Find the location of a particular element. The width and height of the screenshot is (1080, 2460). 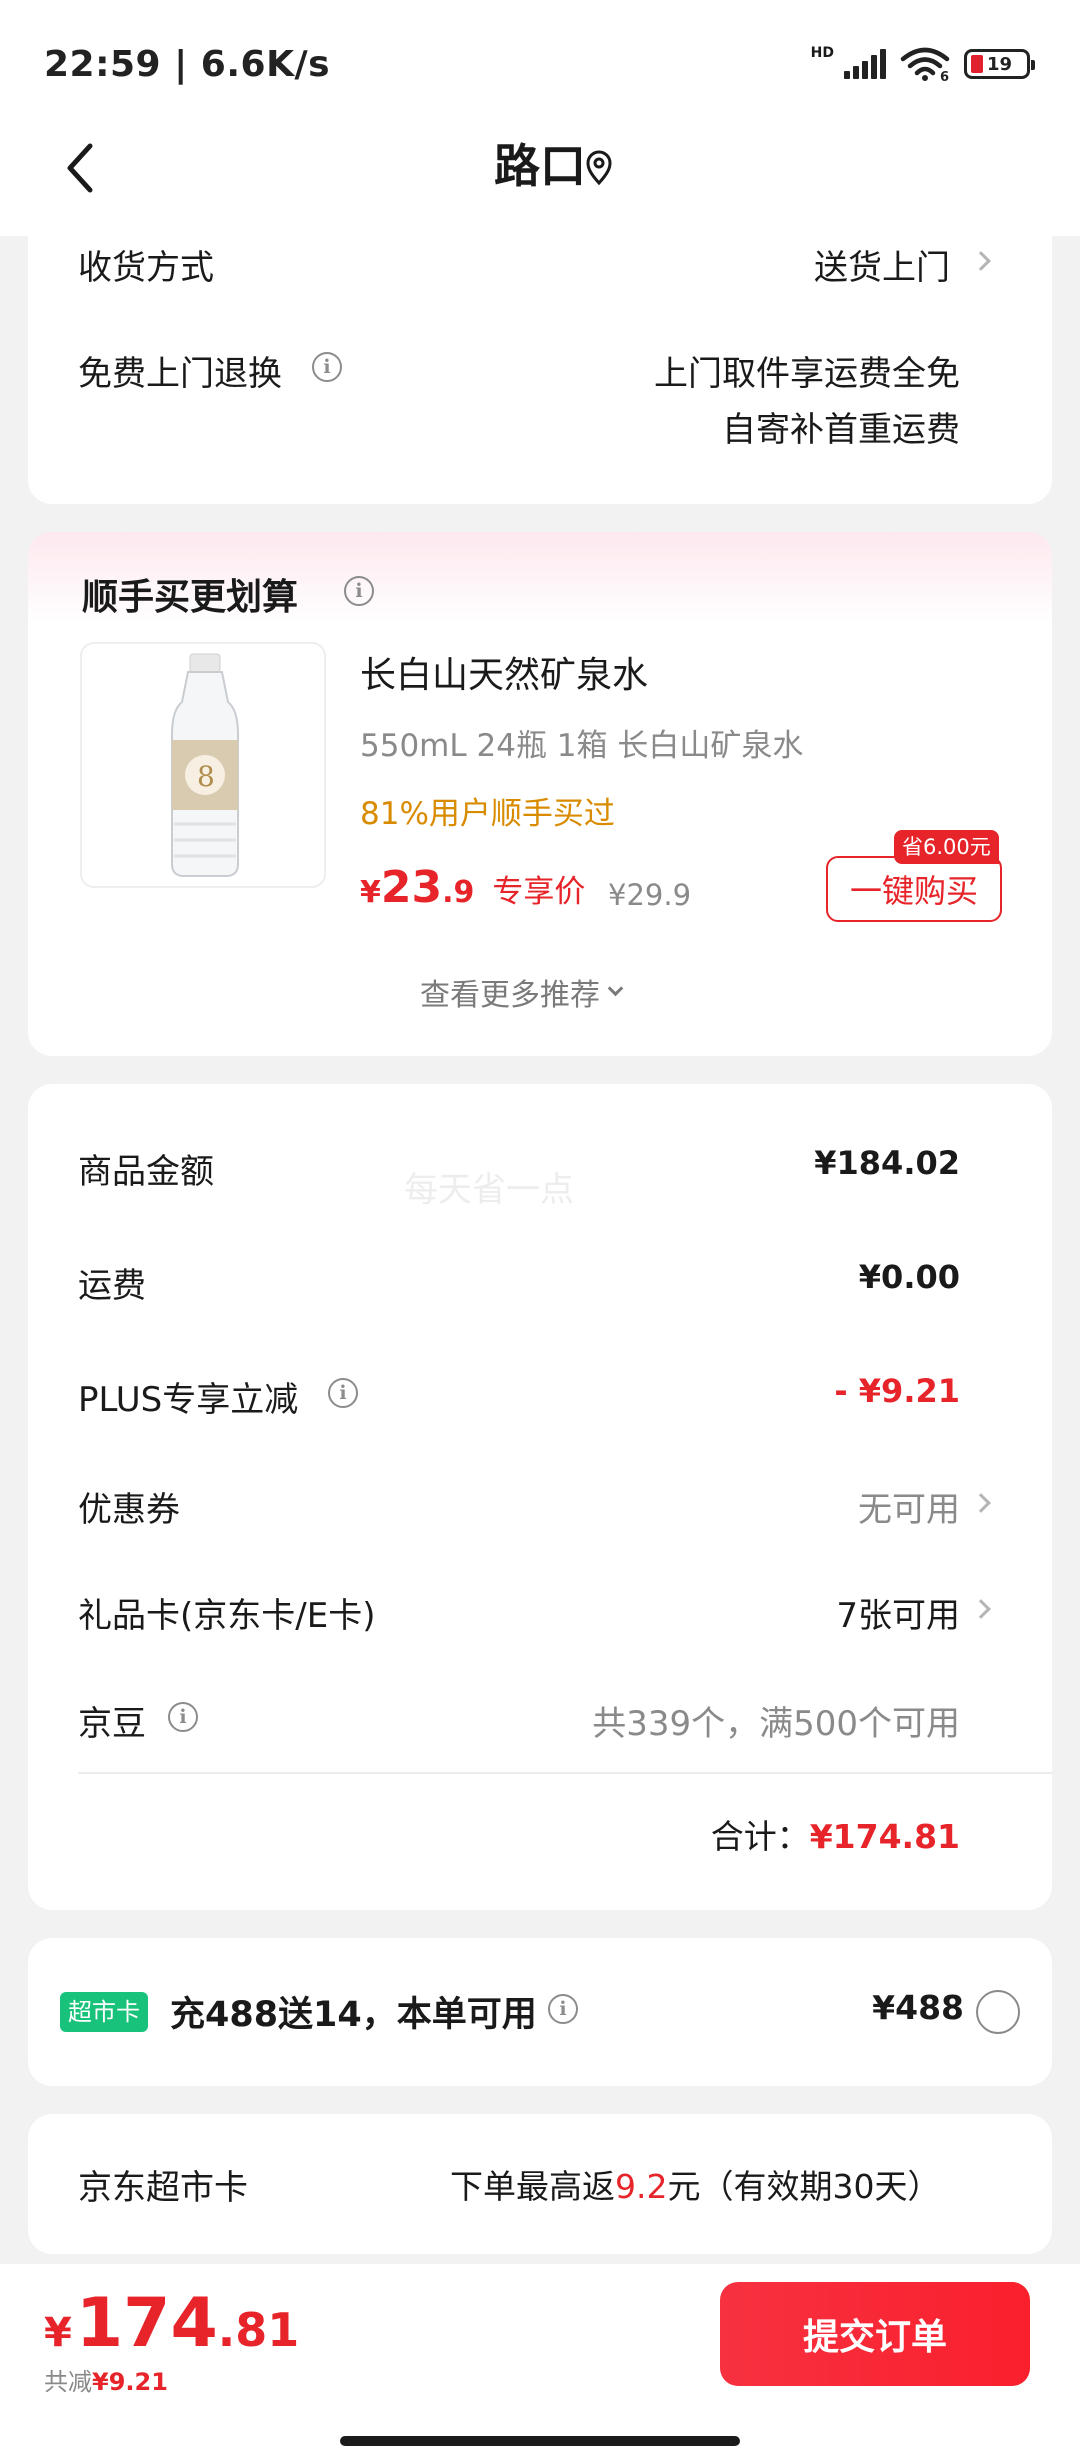

jd-beans-label: 京豆 is located at coordinates (112, 1724).